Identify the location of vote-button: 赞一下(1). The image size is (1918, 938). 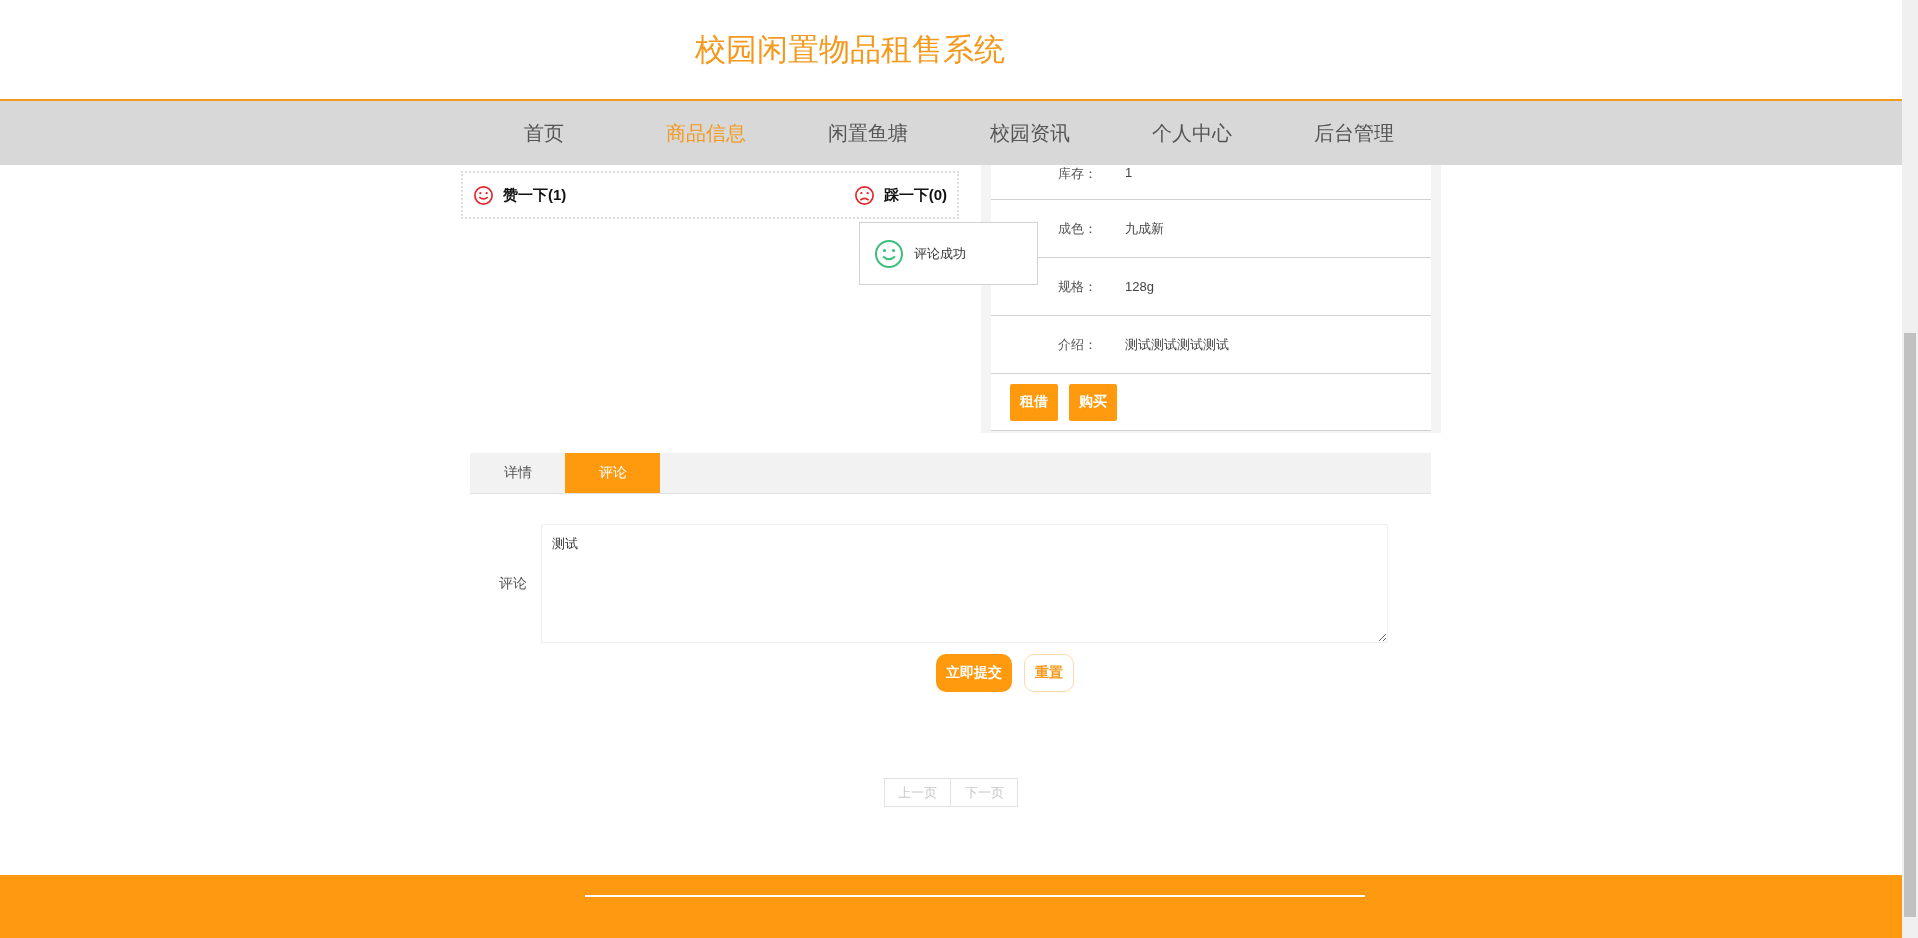
(520, 195).